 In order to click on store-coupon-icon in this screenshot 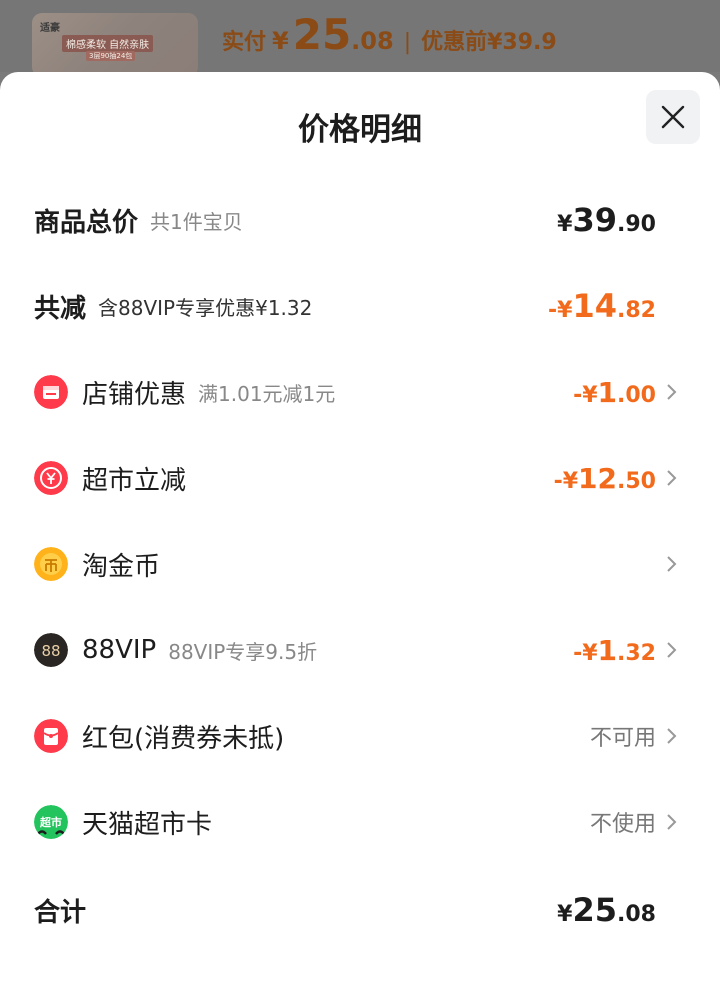, I will do `click(51, 392)`.